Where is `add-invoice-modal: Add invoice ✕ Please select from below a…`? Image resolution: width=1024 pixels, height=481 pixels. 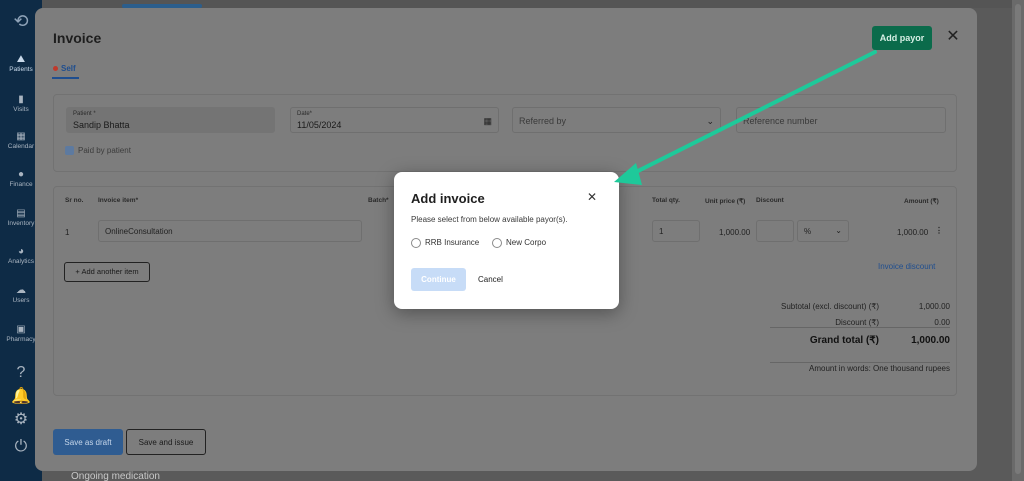 add-invoice-modal: Add invoice ✕ Please select from below a… is located at coordinates (506, 240).